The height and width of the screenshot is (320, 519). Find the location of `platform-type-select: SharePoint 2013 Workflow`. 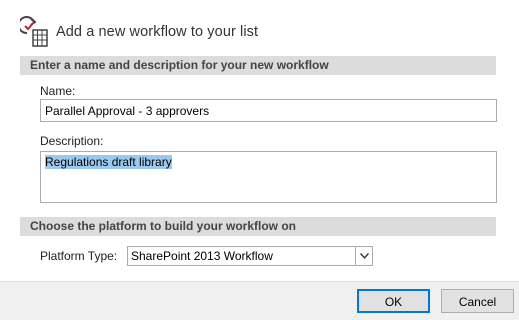

platform-type-select: SharePoint 2013 Workflow is located at coordinates (250, 256).